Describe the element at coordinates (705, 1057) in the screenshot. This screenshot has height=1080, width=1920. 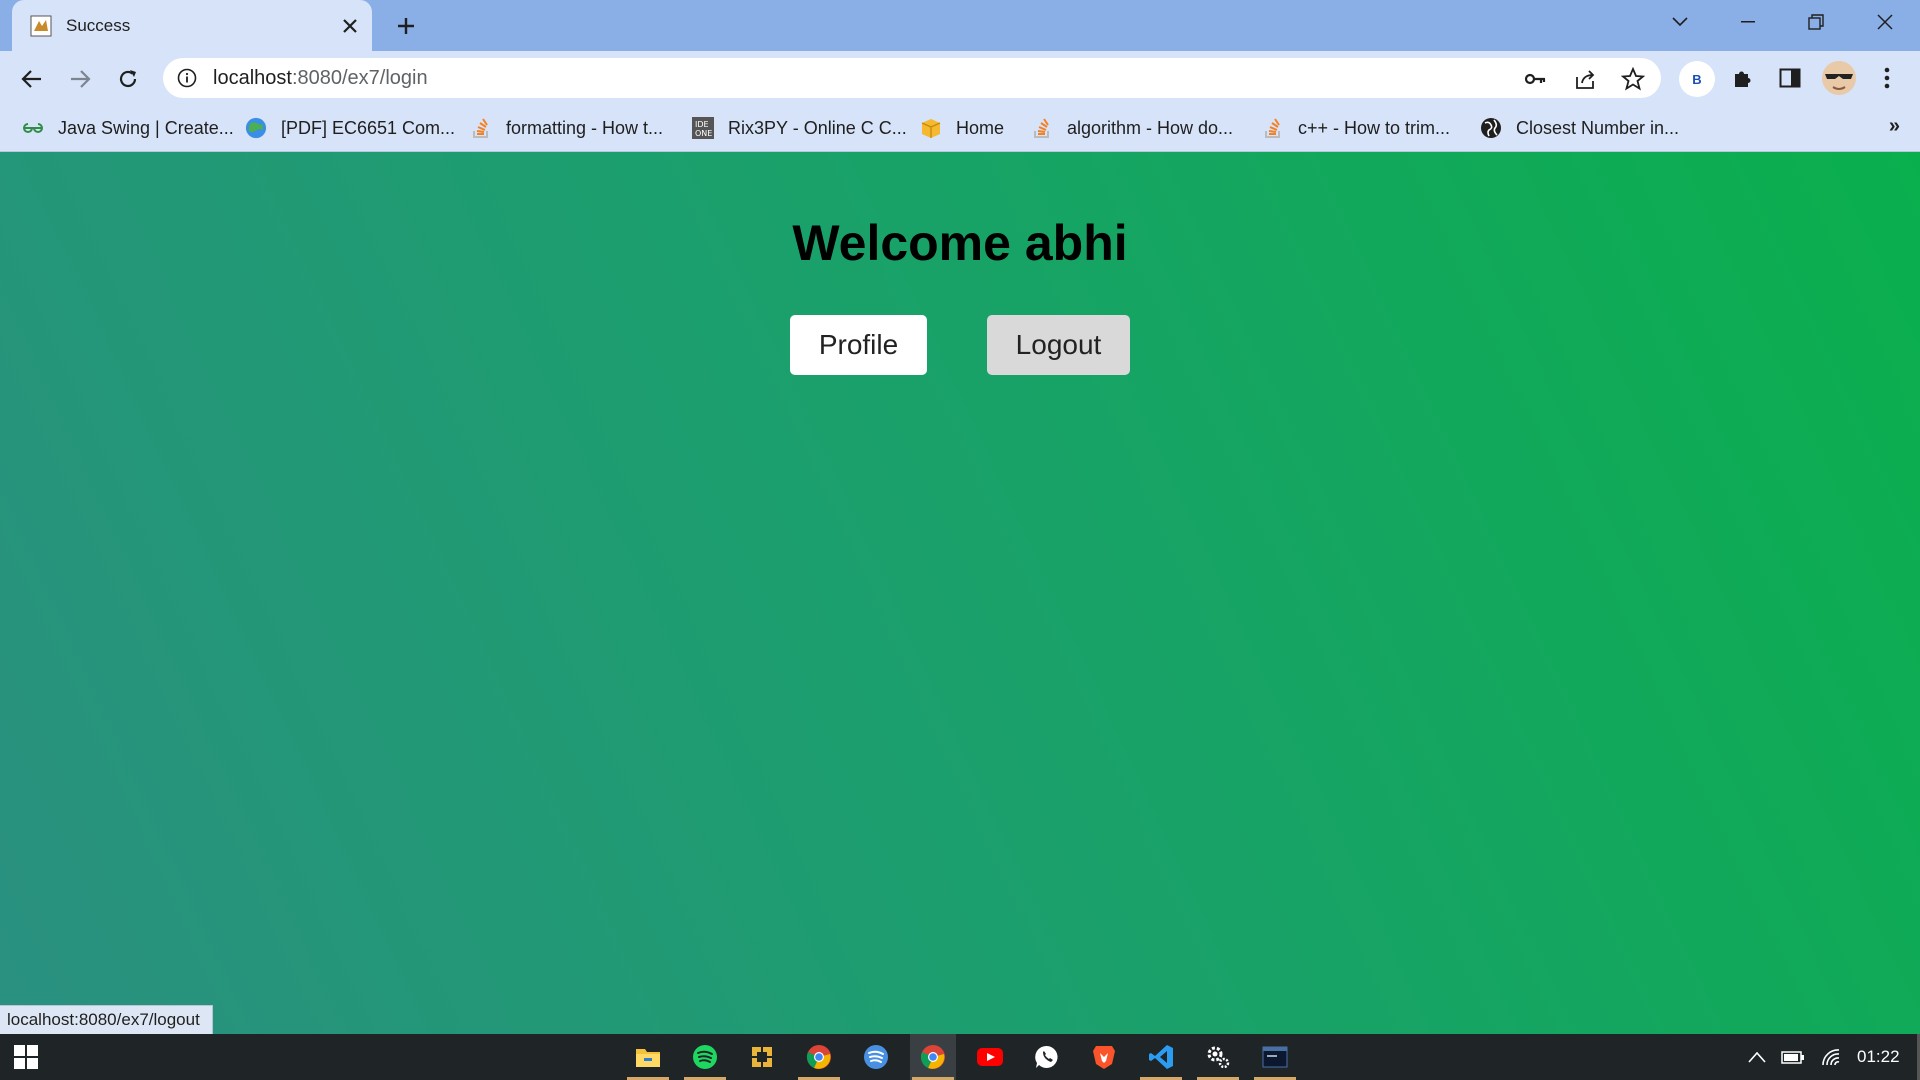
I see `spotify-icon` at that location.